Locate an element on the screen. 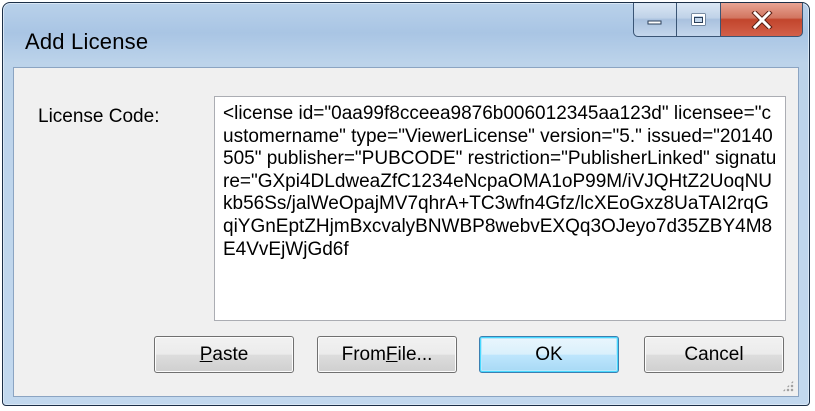 This screenshot has height=411, width=815. maximize-icon is located at coordinates (698, 19).